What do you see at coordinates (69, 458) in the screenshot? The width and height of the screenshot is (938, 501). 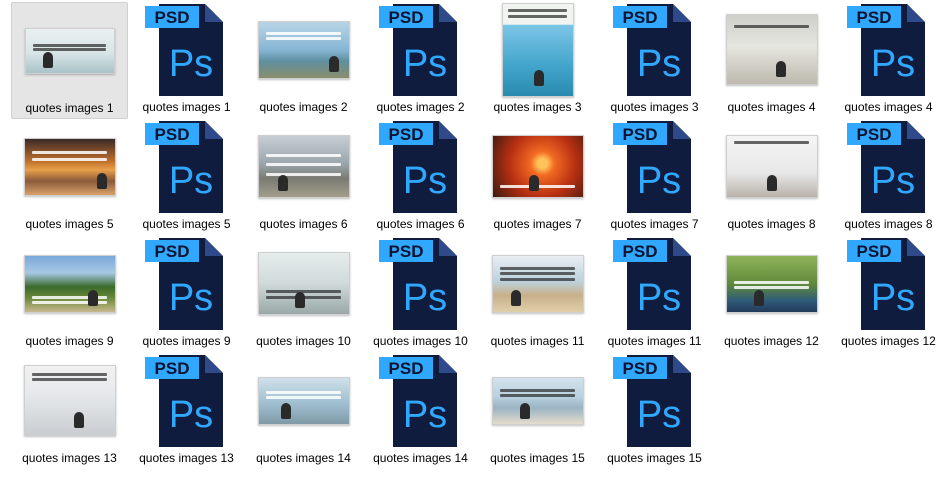 I see `file-name-label: quotes images 13` at bounding box center [69, 458].